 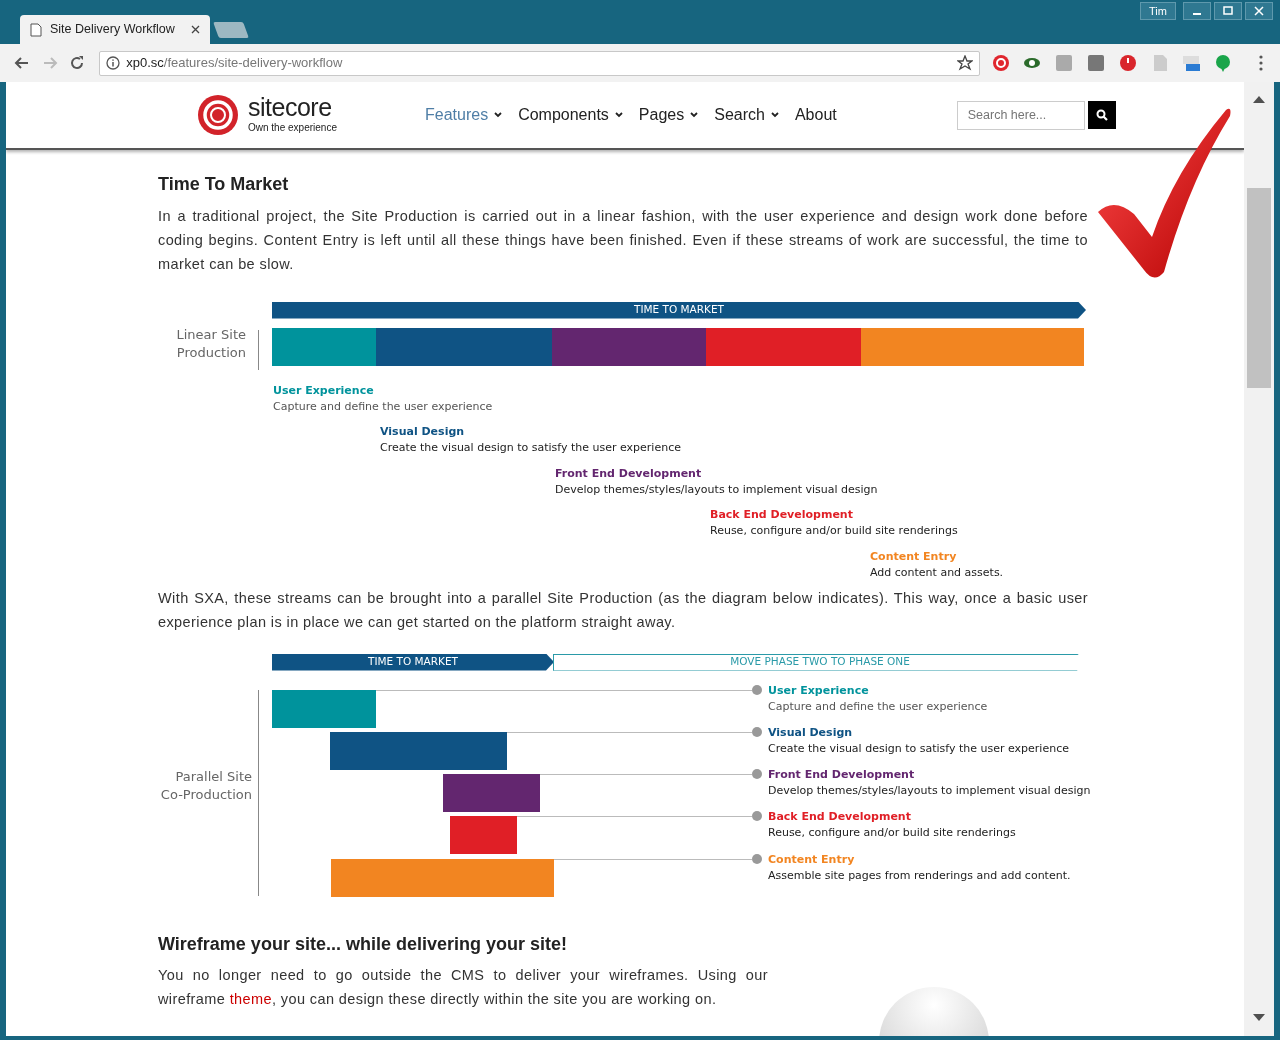 What do you see at coordinates (235, 63) in the screenshot?
I see `address-text: xp0.sc/features/site-delivery-workflow` at bounding box center [235, 63].